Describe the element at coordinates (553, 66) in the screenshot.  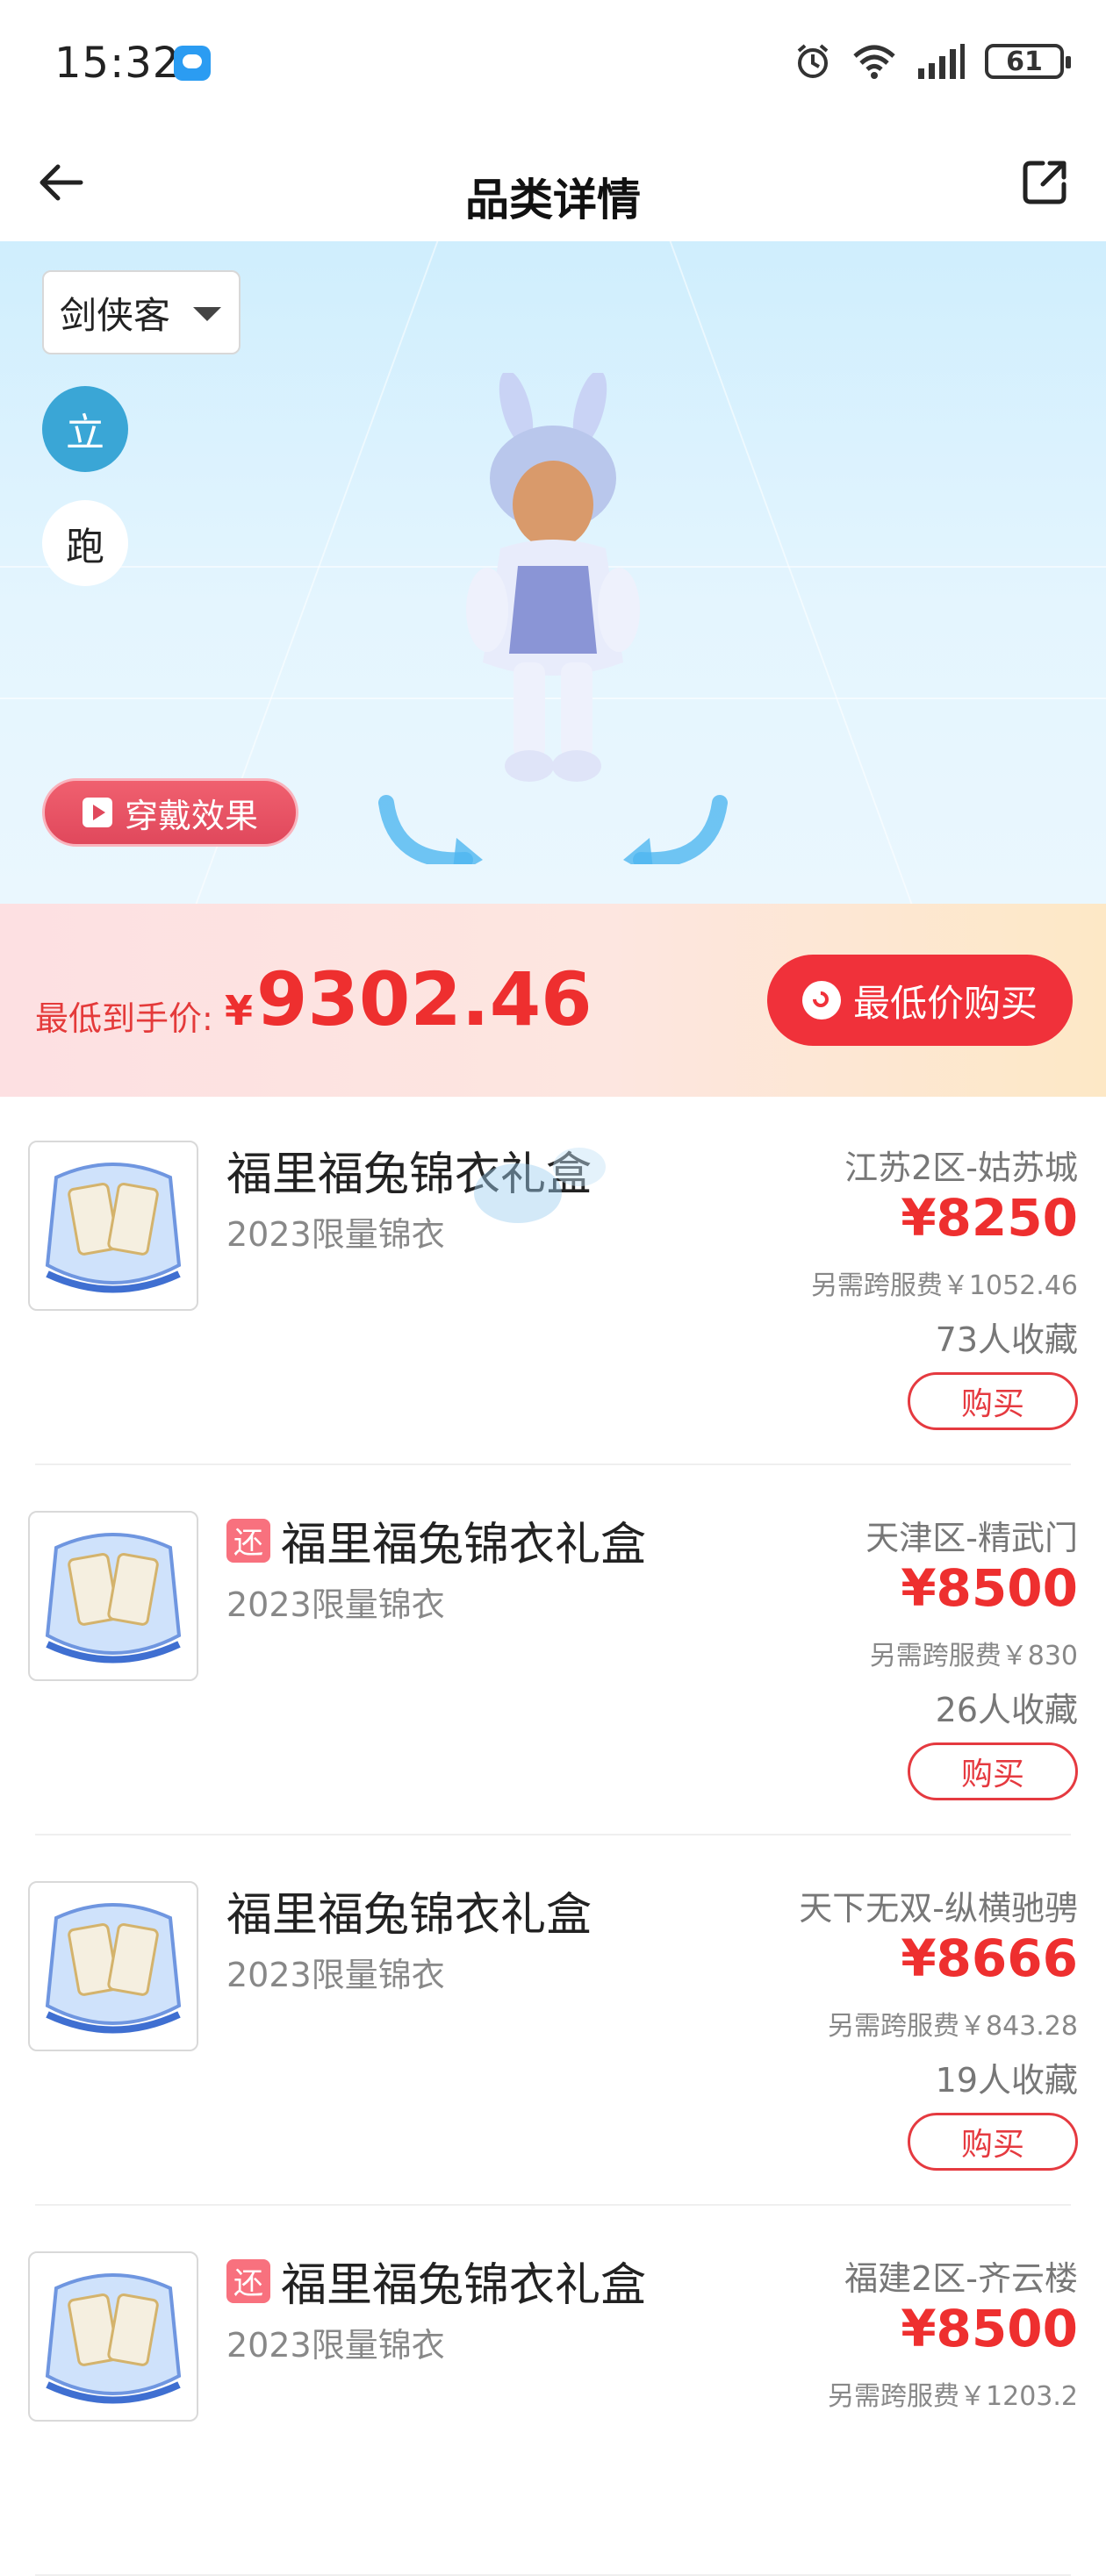
I see `status-bar: 15:32 61` at that location.